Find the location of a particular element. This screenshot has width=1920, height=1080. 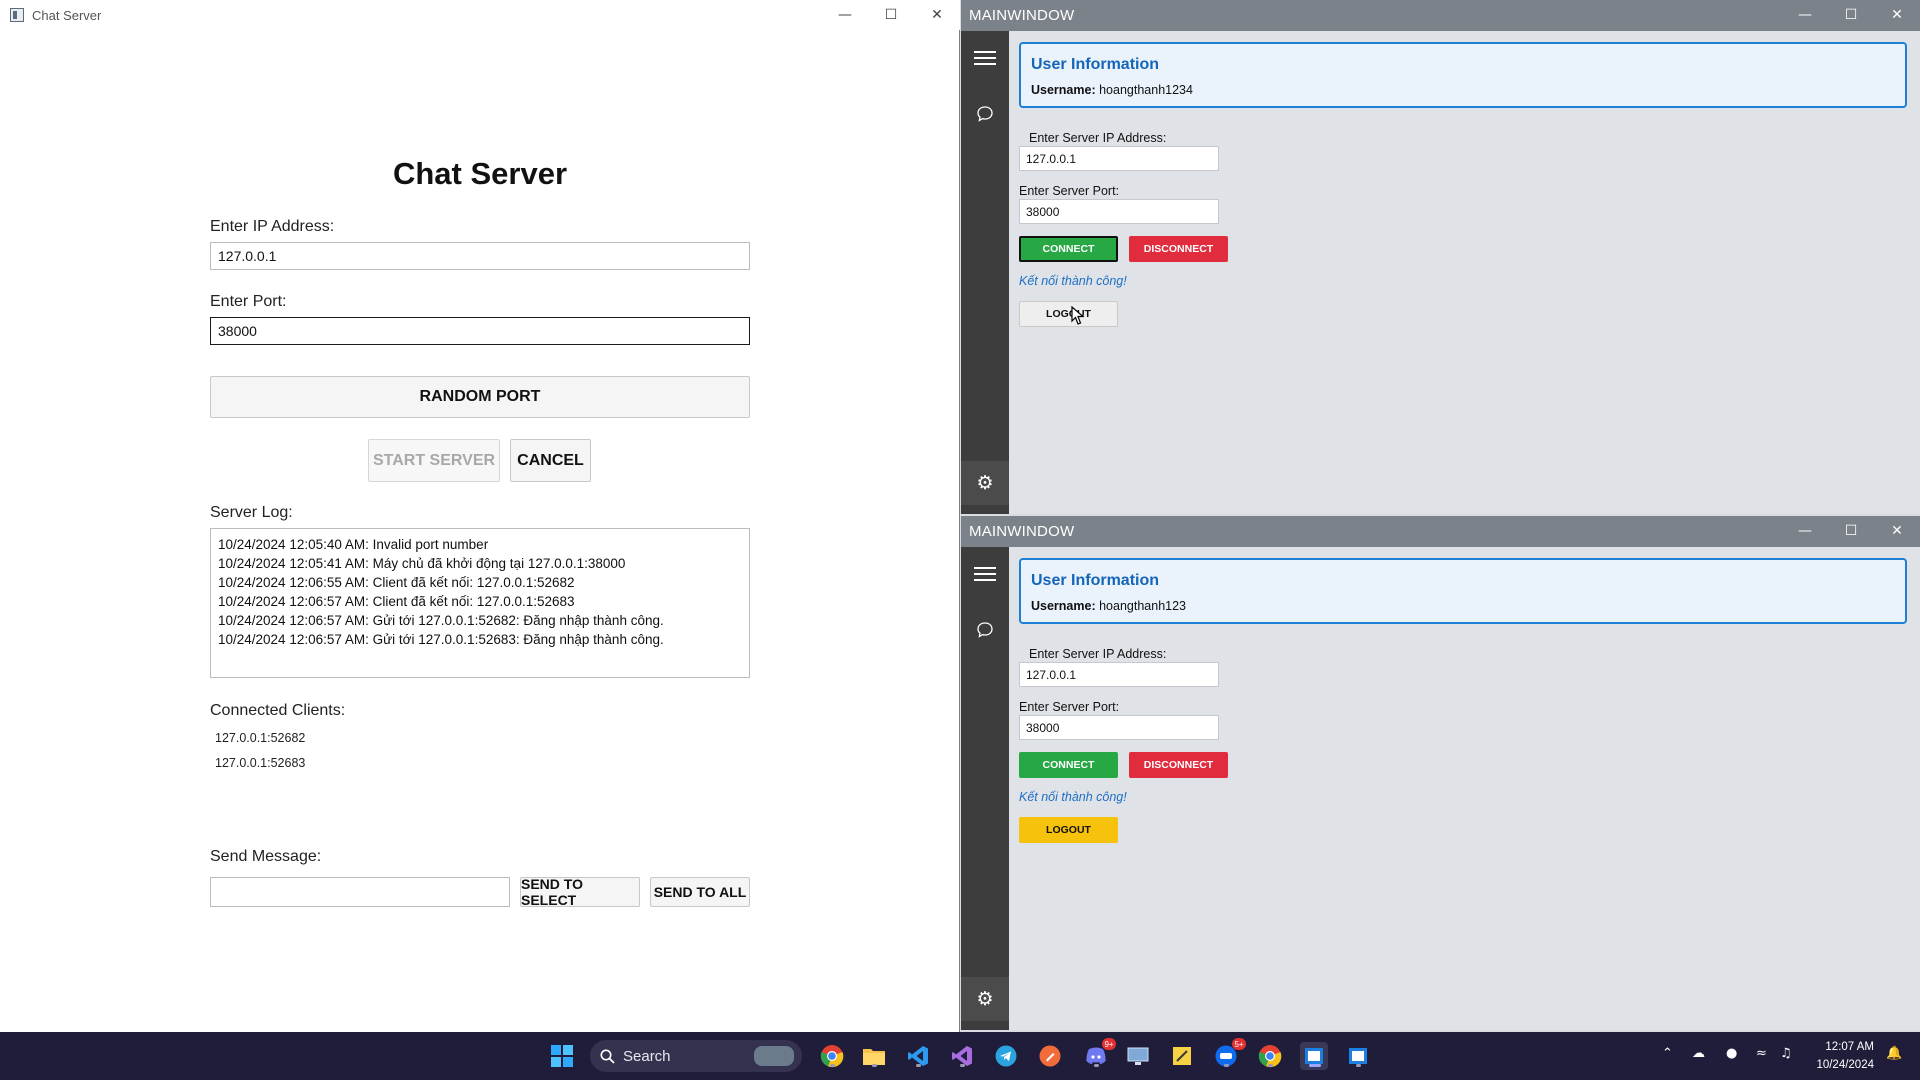

mouse-cursor-icon is located at coordinates (1078, 315).